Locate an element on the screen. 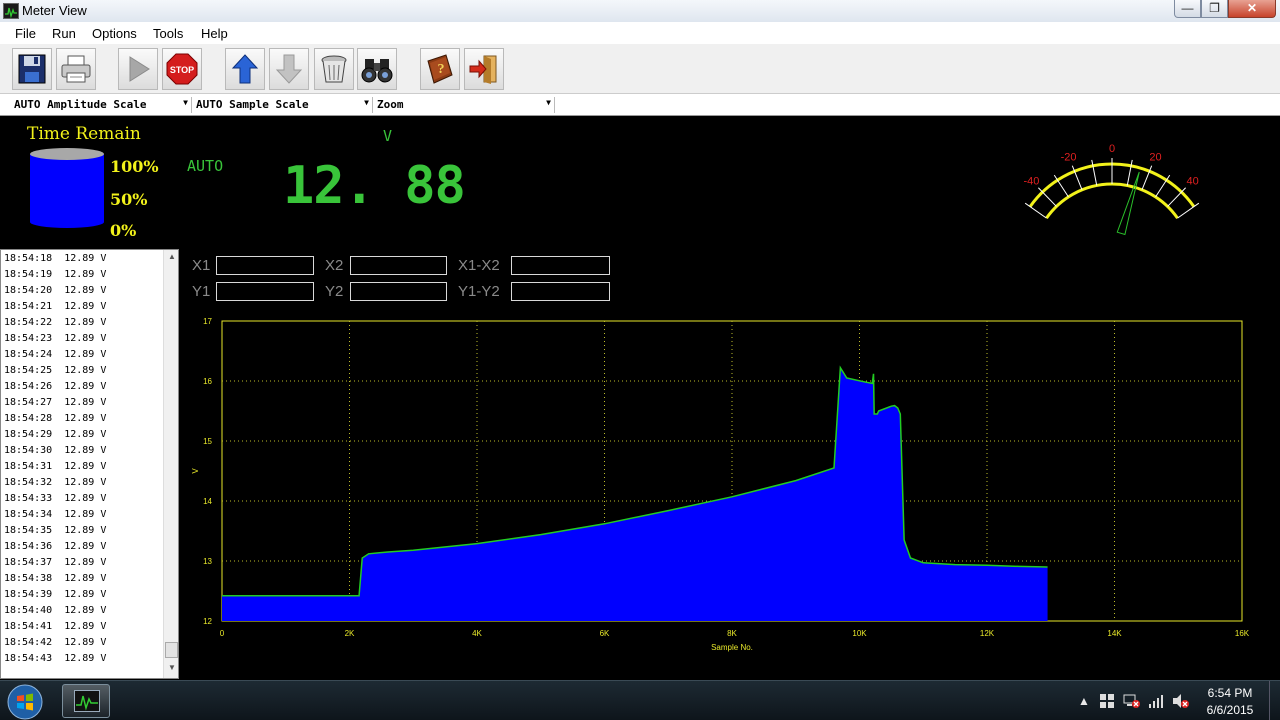 This screenshot has height=720, width=1280. close-button: ✕ is located at coordinates (1252, 9).